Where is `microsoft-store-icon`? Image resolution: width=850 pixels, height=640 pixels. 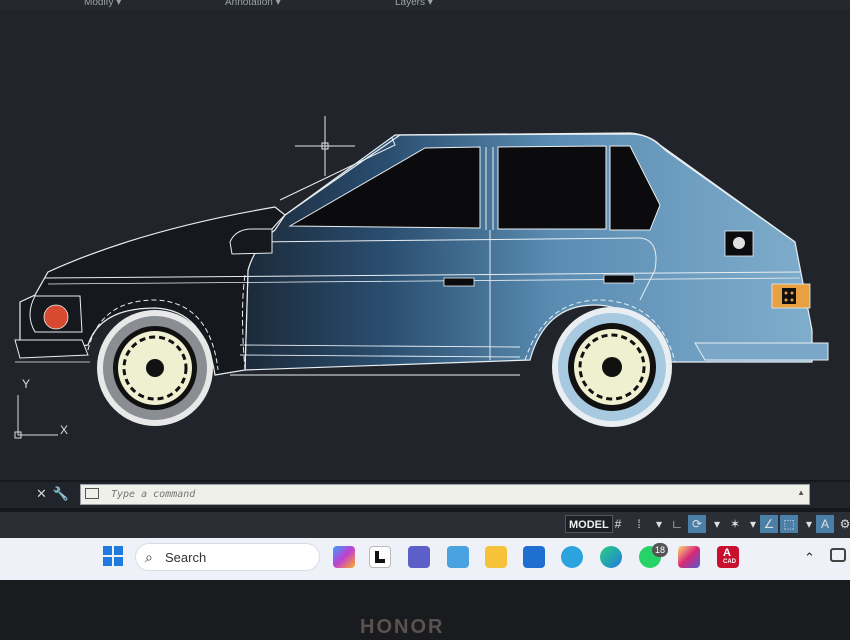
microsoft-store-icon is located at coordinates (534, 557).